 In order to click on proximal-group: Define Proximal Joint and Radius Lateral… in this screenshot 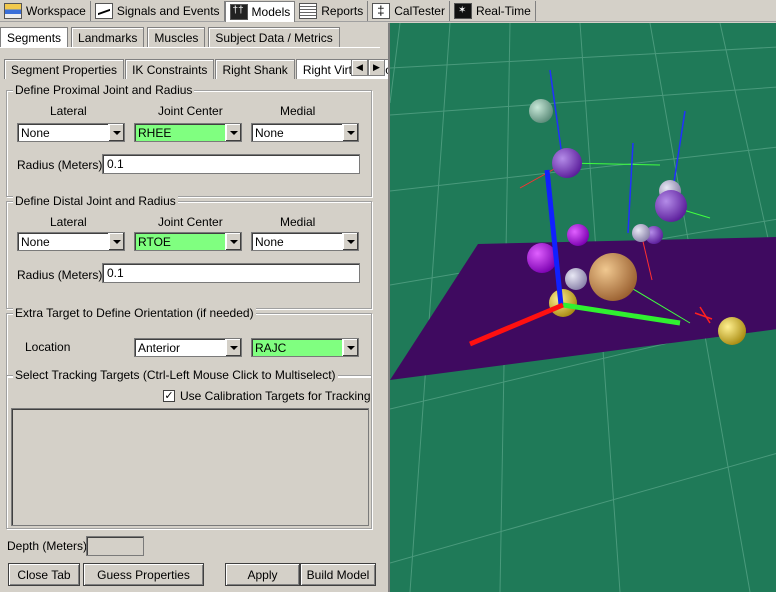, I will do `click(189, 140)`.